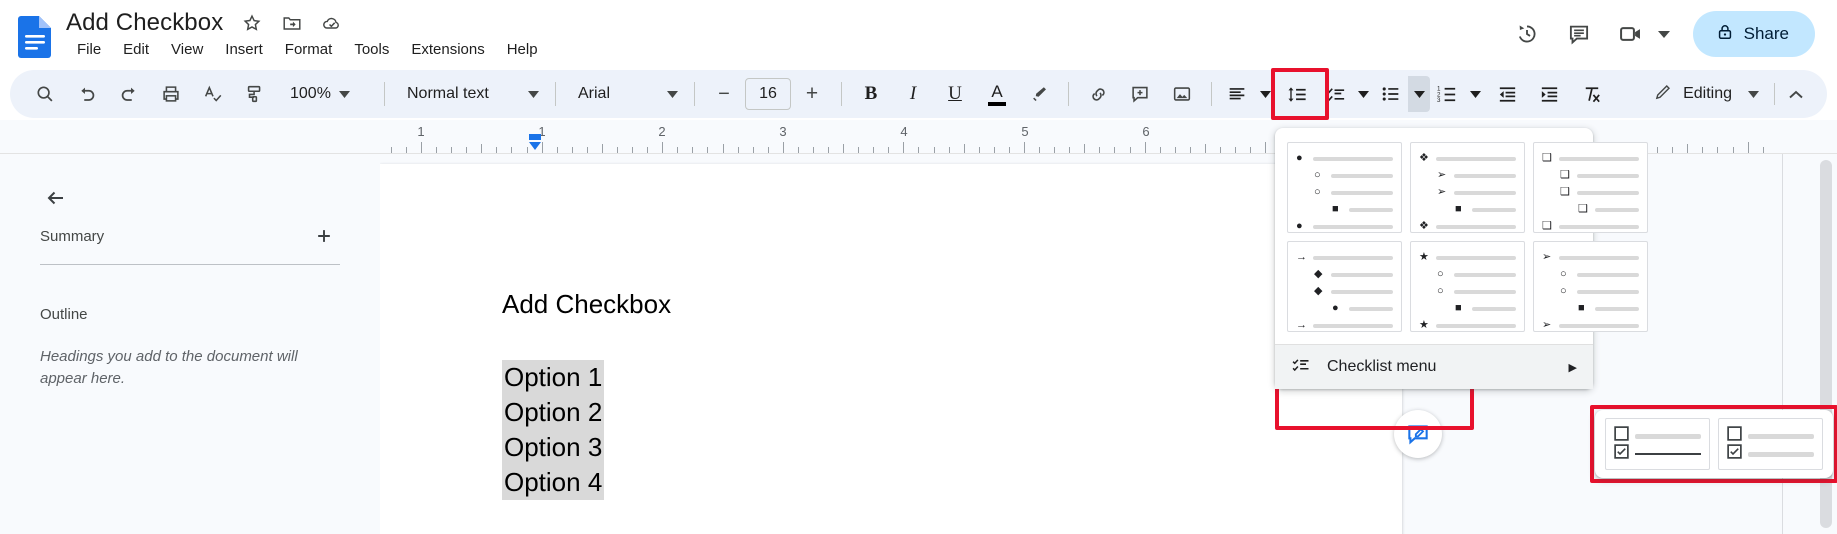 The image size is (1837, 534). I want to click on paint-format-icon, so click(255, 94).